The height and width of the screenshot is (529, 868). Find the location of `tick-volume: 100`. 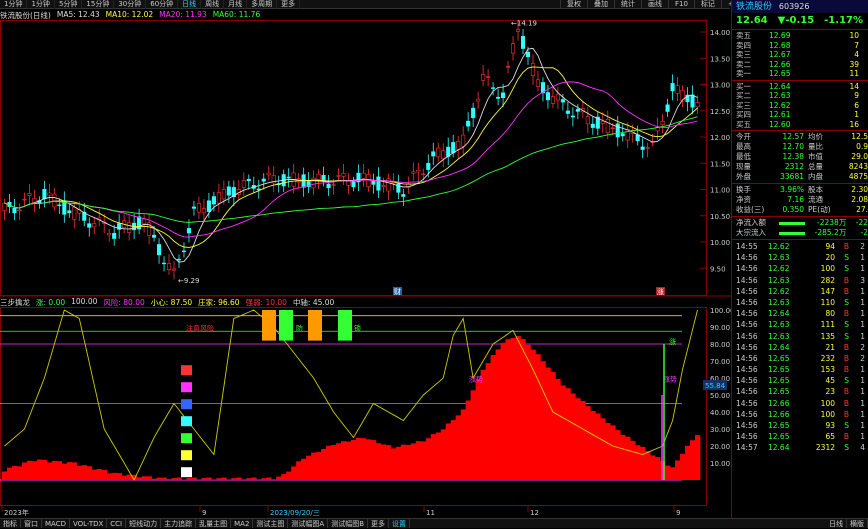

tick-volume: 100 is located at coordinates (827, 414).